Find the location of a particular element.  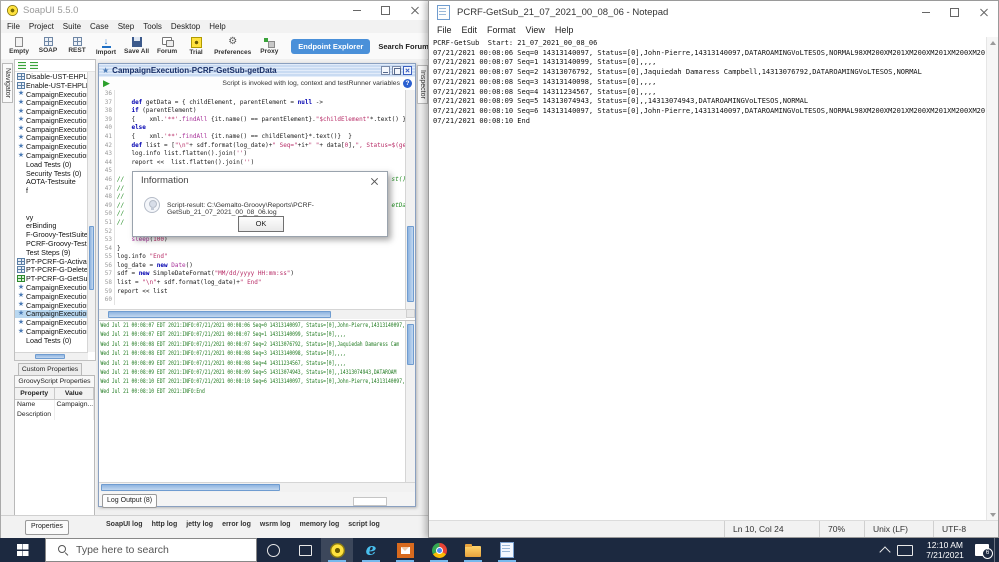

tree-item: F-Groovy-TestSuite is located at coordinates (51, 234).